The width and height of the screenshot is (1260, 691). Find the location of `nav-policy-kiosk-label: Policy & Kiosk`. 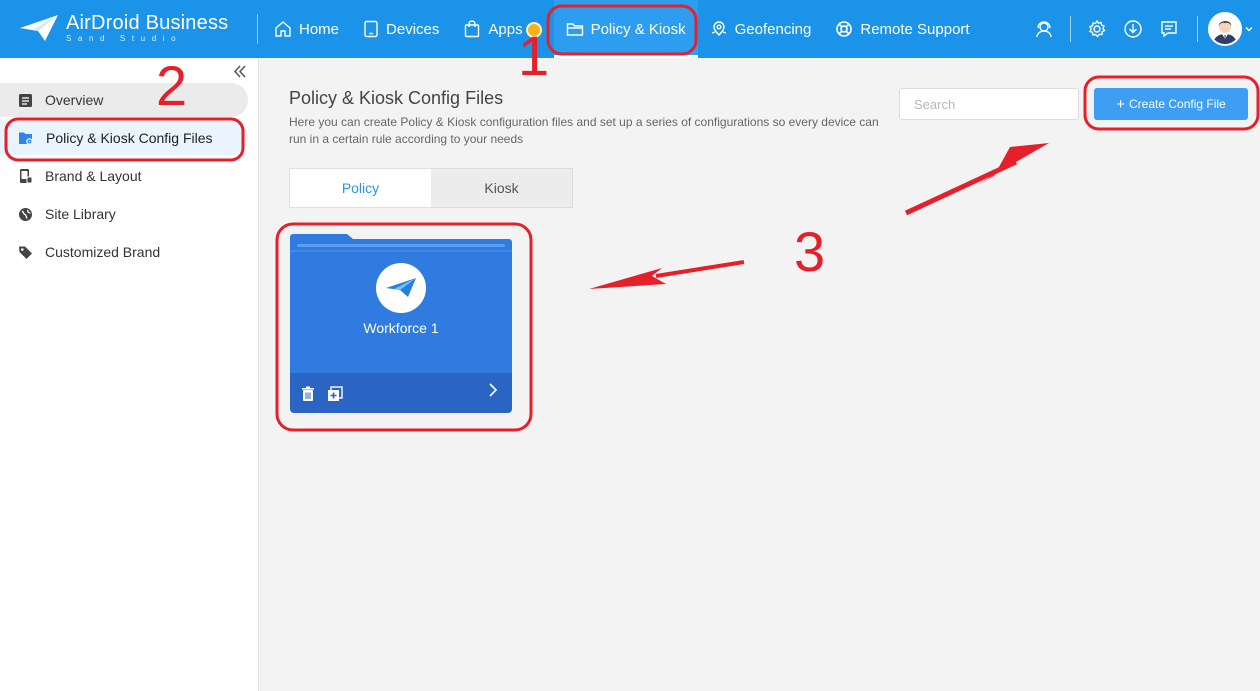

nav-policy-kiosk-label: Policy & Kiosk is located at coordinates (638, 29).